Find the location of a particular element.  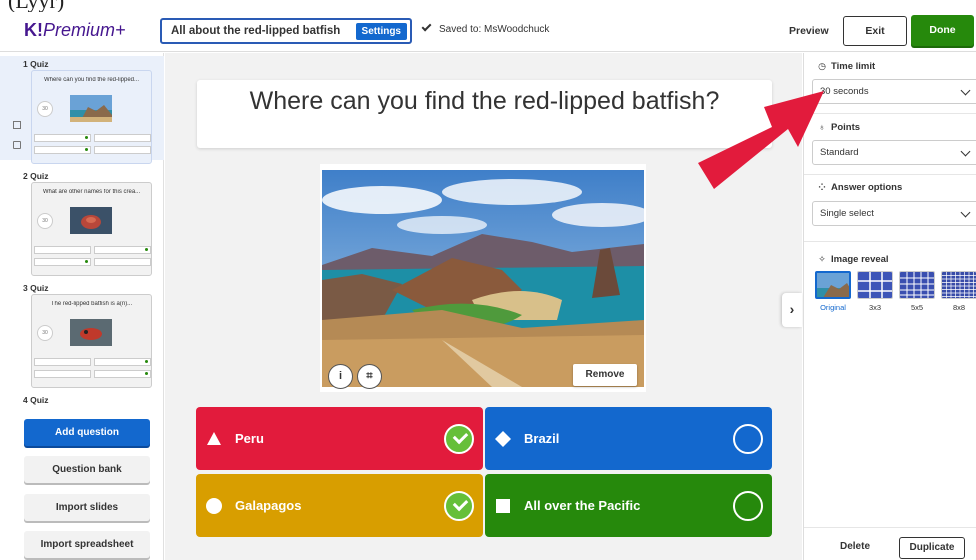

answer-3-label: Galapagos is located at coordinates (268, 505).